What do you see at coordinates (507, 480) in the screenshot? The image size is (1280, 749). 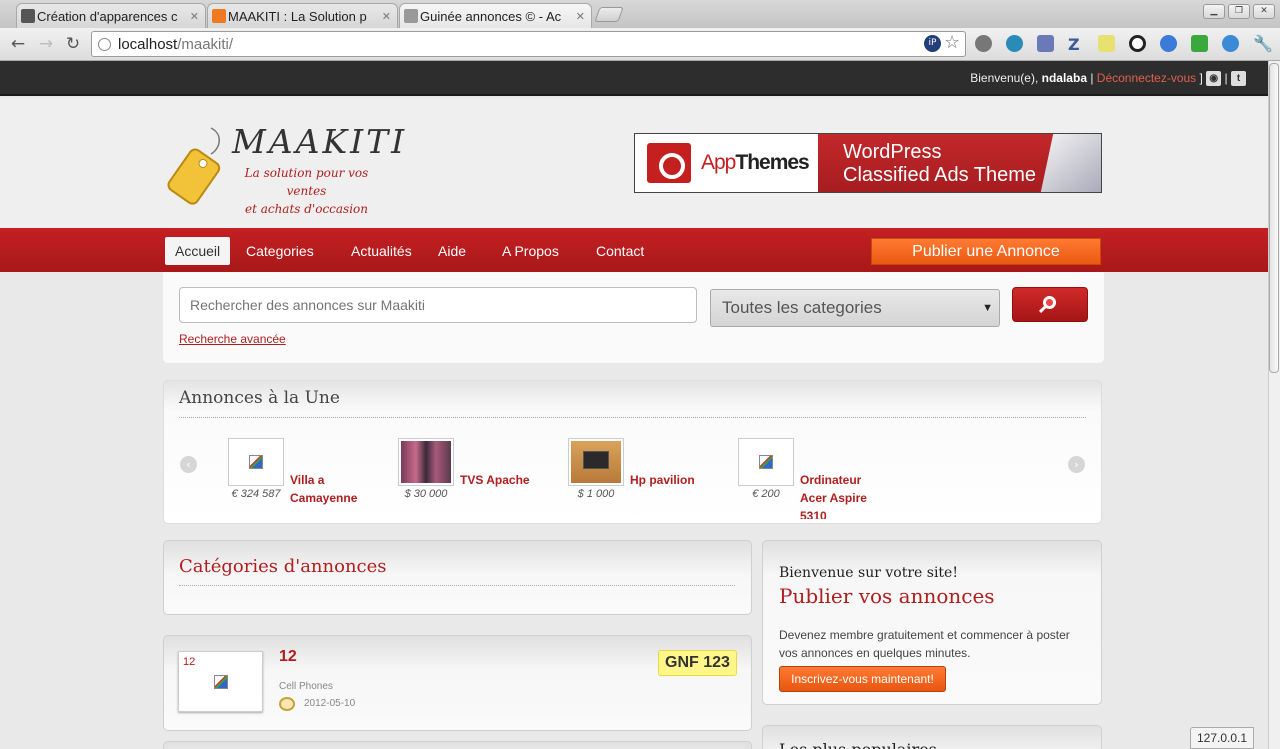 I see `featured-title-link: TVS Apache` at bounding box center [507, 480].